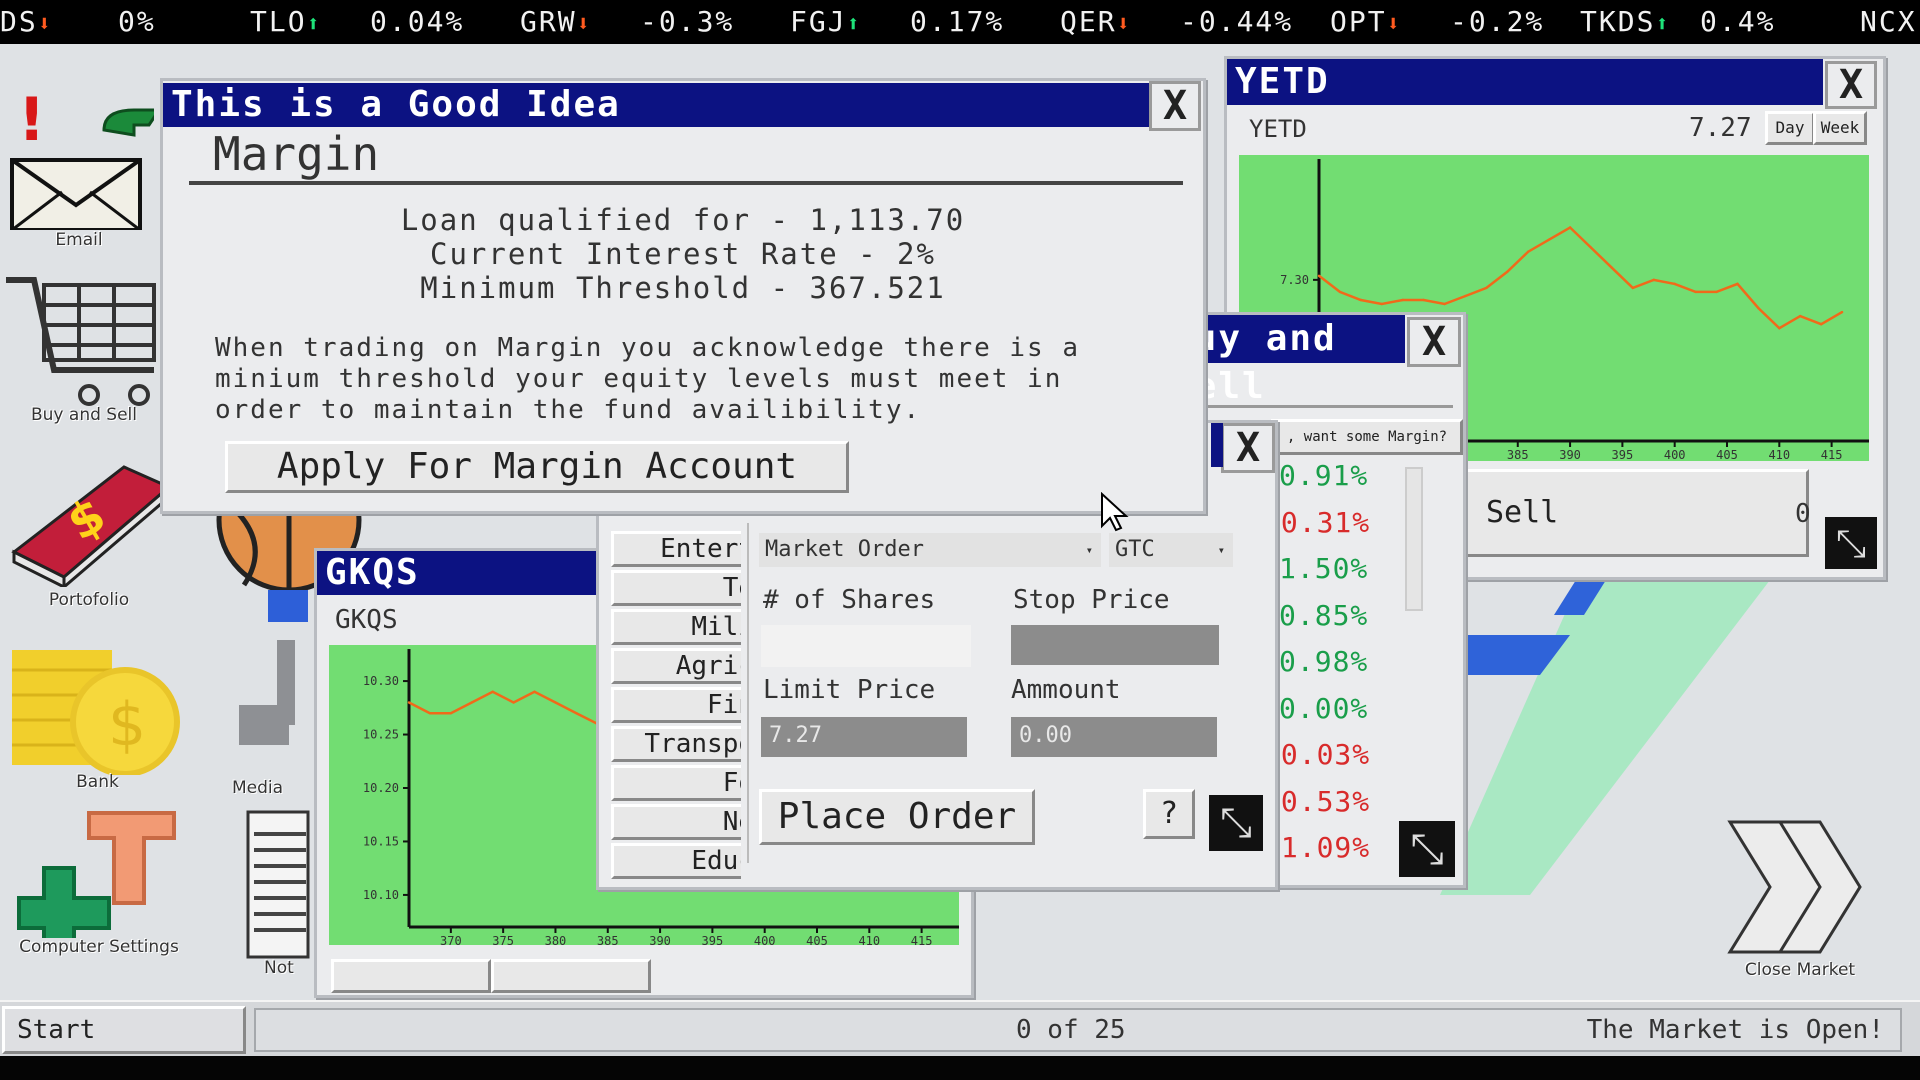 The width and height of the screenshot is (1920, 1080). I want to click on ticker-symbol: TKDS, so click(1618, 21).